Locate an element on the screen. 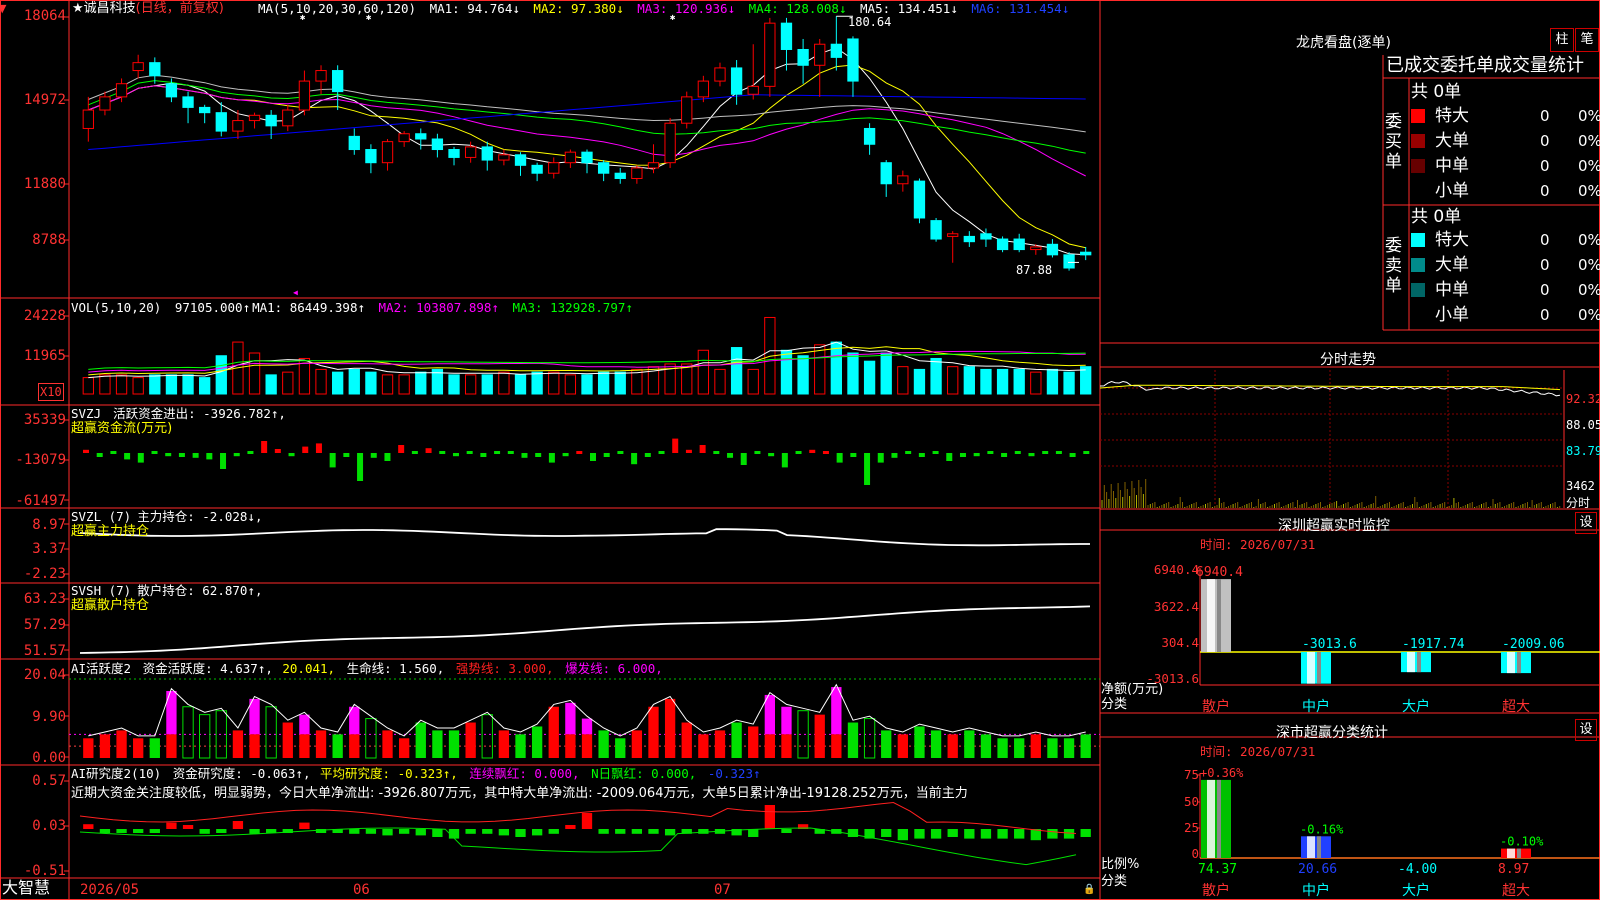 The height and width of the screenshot is (900, 1600). svzl-axis-label: -2.23 is located at coordinates (44, 574).